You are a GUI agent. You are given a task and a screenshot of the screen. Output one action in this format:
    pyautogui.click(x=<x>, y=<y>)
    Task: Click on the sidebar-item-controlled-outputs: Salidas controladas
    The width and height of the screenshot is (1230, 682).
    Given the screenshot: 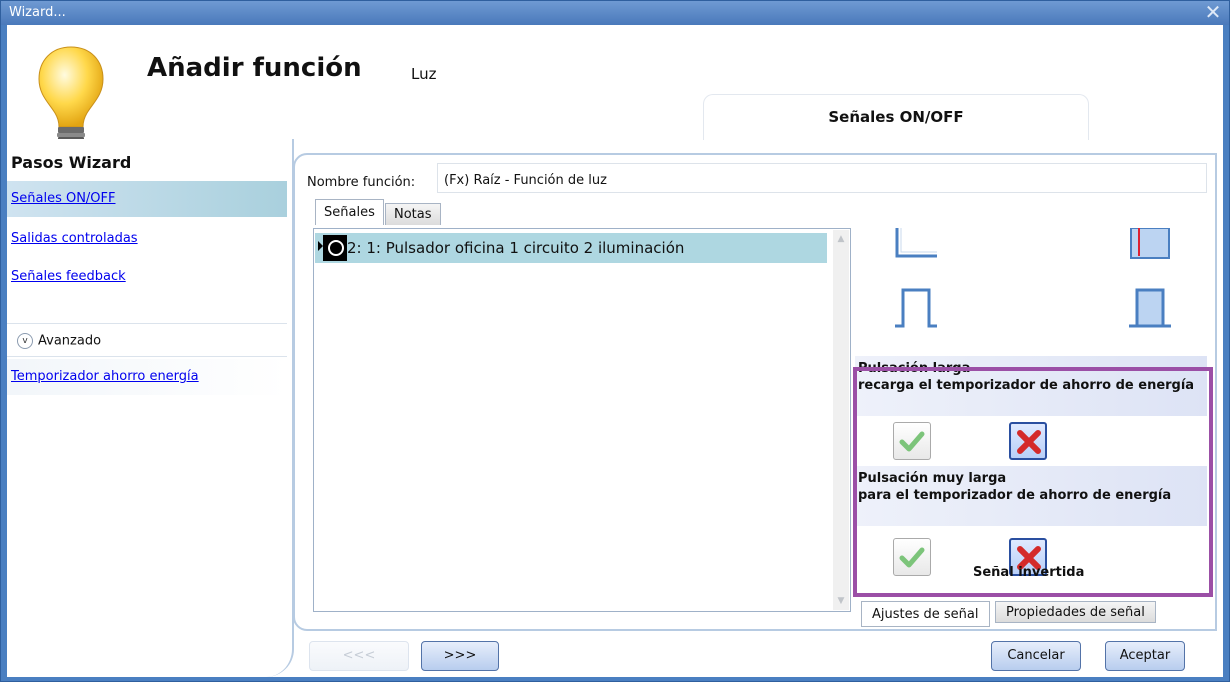 What is the action you would take?
    pyautogui.click(x=147, y=239)
    